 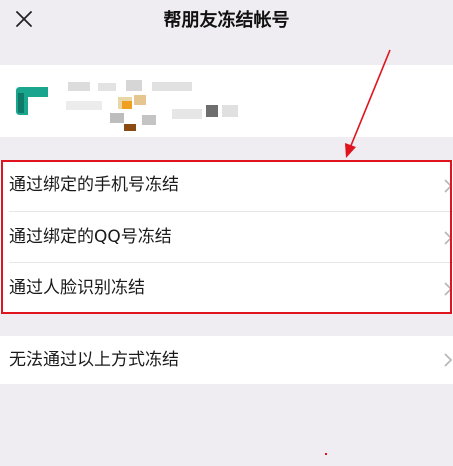 I want to click on option-label: 无法通过以上方式冻结, so click(x=94, y=360).